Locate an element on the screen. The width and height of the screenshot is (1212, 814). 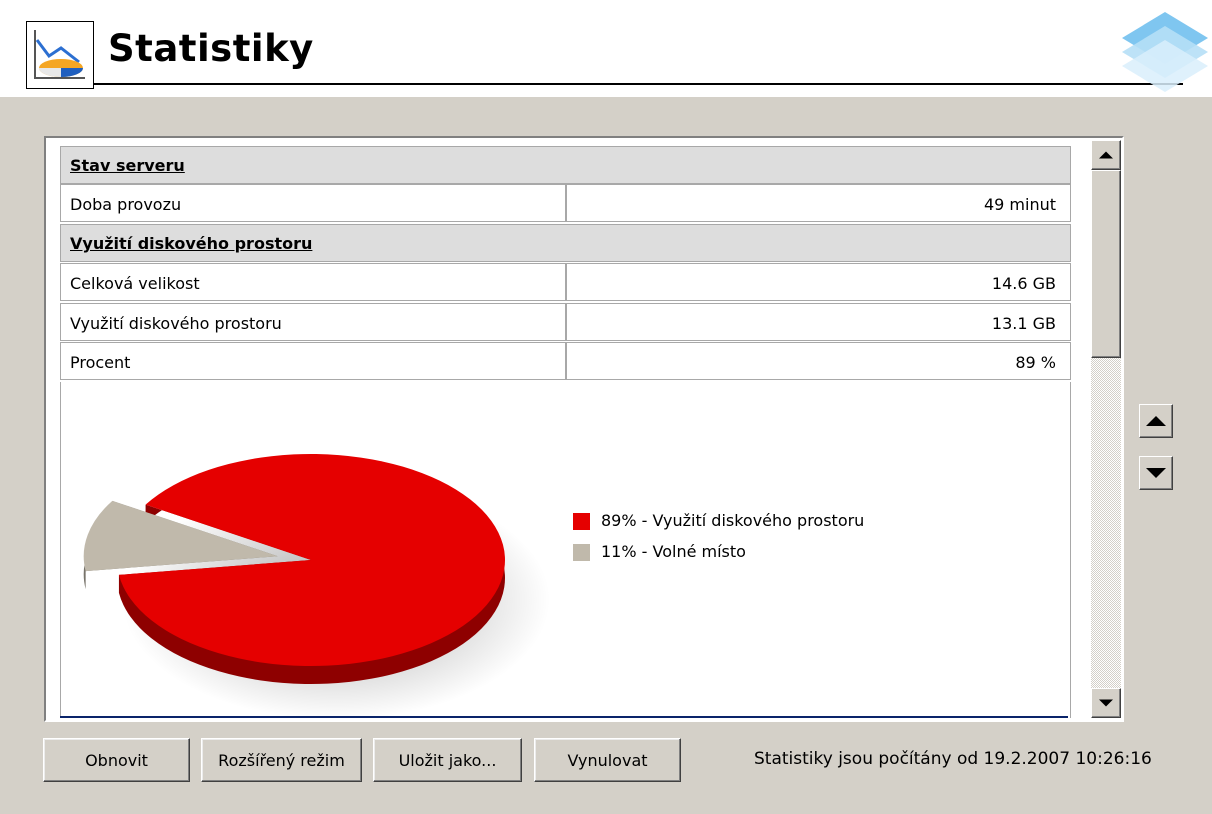
legend-label: 89% - Využití diskového prostoru is located at coordinates (733, 520).